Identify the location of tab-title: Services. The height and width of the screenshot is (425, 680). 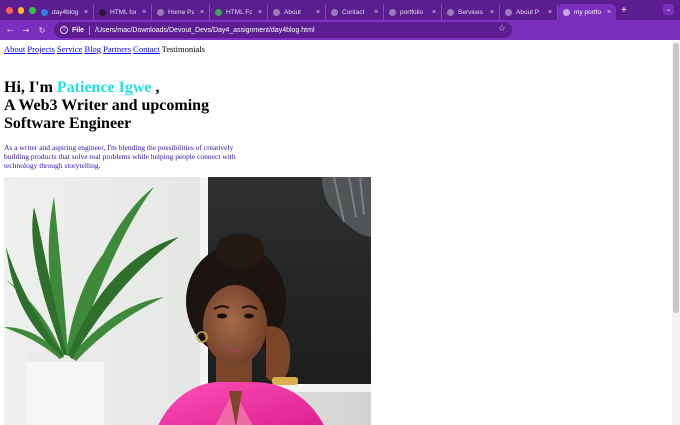
(470, 12).